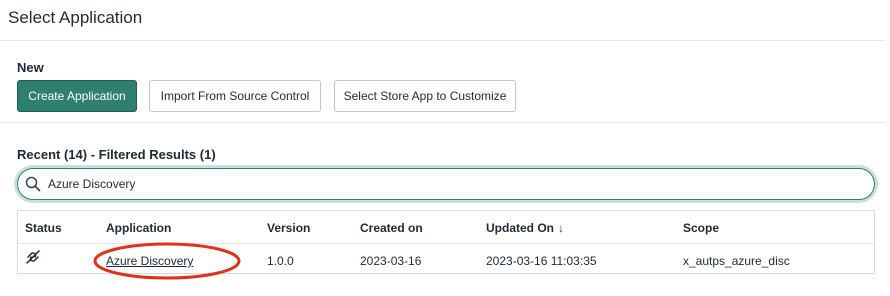 This screenshot has height=296, width=890. What do you see at coordinates (520, 228) in the screenshot?
I see `column-header-updated-on-label: Updated On` at bounding box center [520, 228].